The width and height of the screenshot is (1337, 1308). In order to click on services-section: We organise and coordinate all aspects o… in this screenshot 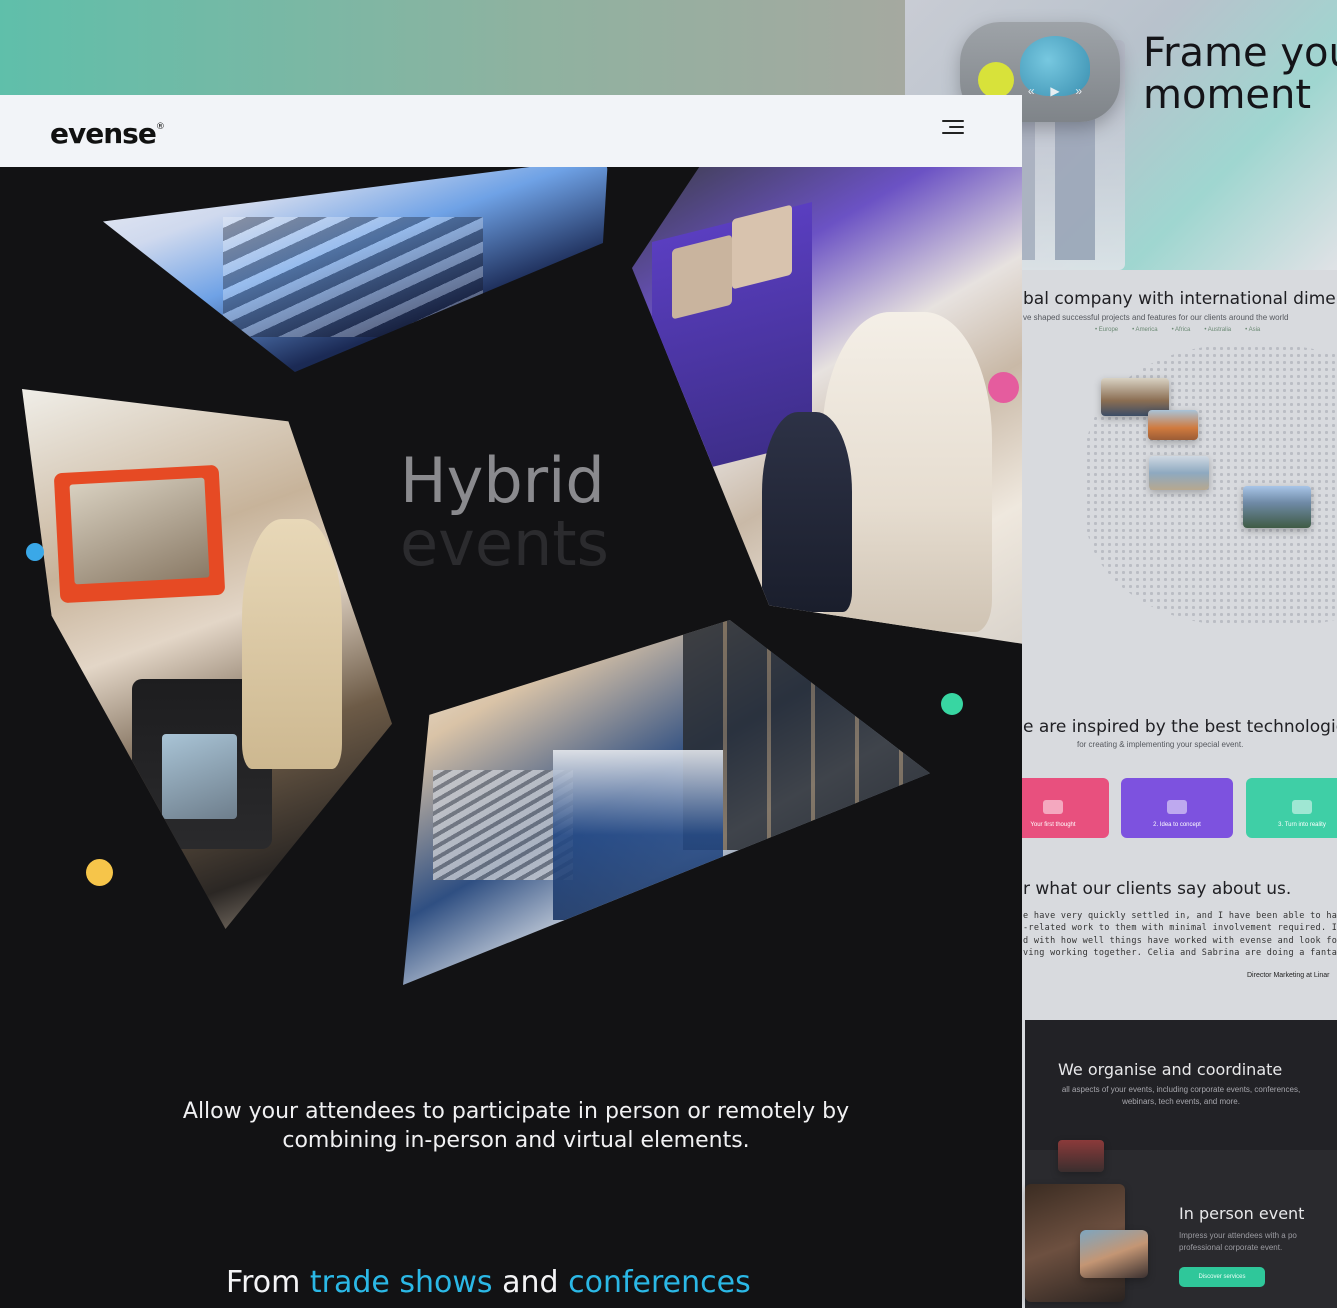, I will do `click(1181, 1164)`.